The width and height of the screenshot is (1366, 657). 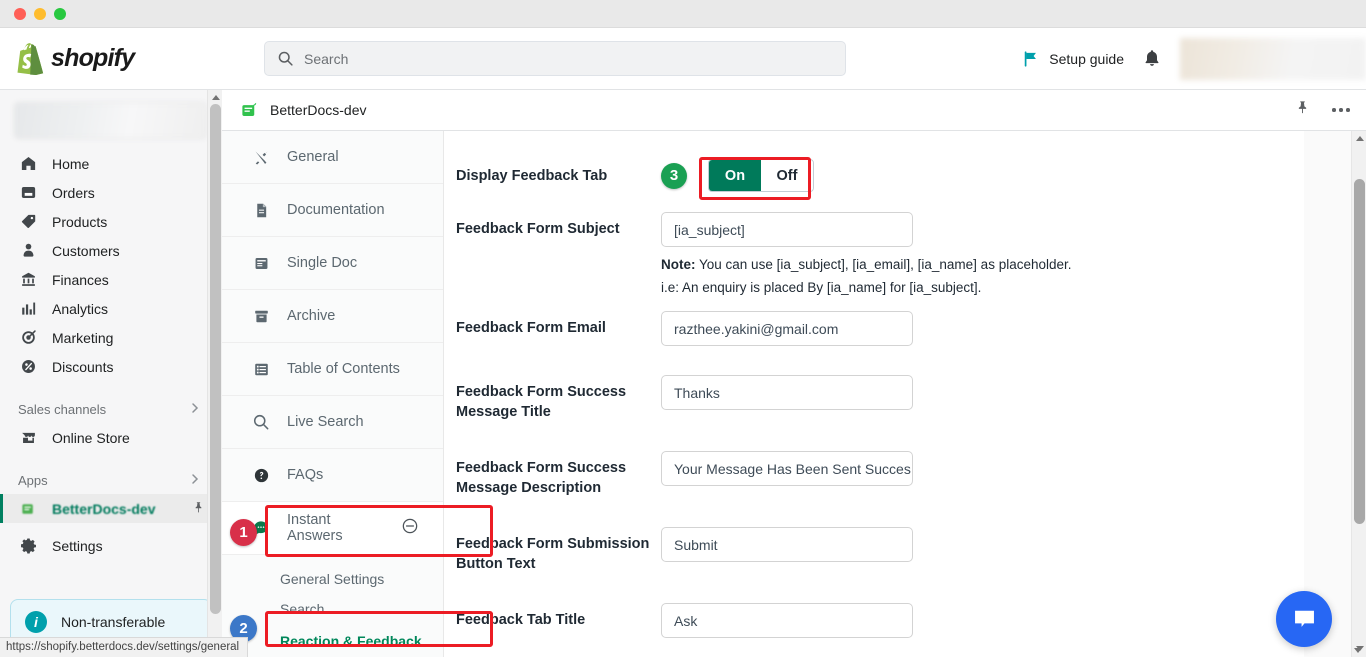 I want to click on sidebar-item-label: Home, so click(x=71, y=163).